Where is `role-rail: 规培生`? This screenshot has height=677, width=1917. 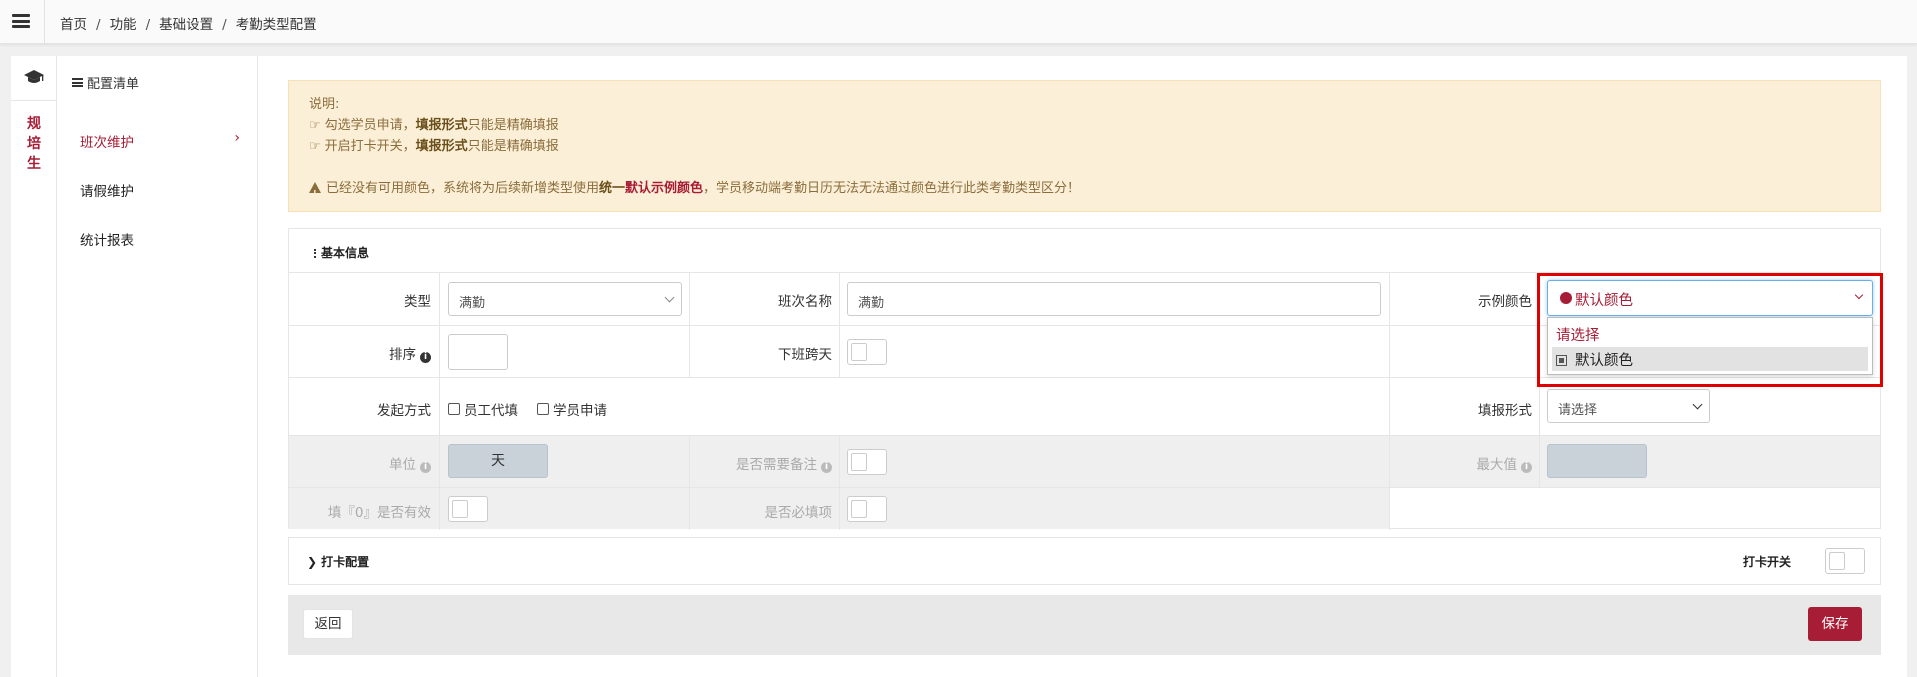
role-rail: 规培生 is located at coordinates (34, 366).